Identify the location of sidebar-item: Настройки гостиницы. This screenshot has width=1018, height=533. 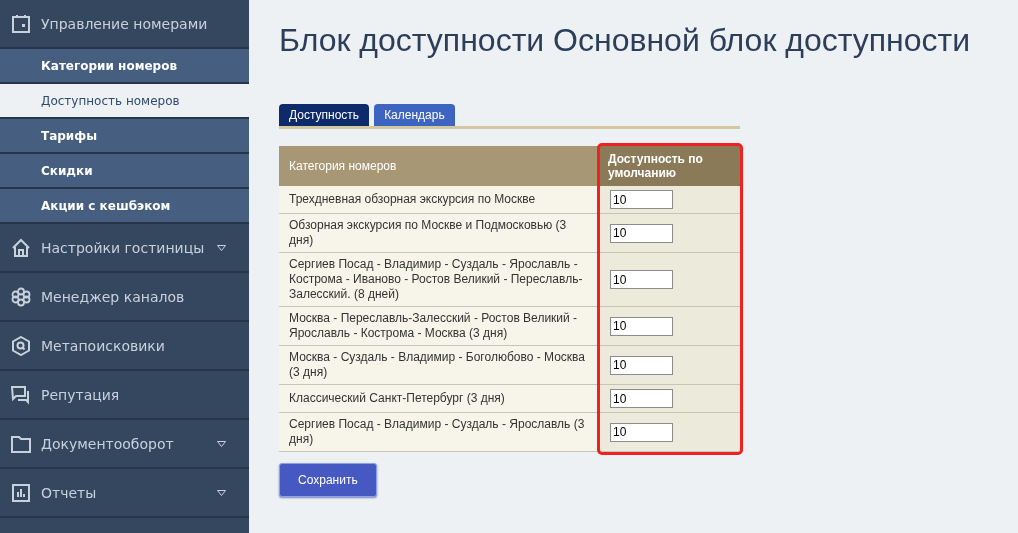
(124, 248).